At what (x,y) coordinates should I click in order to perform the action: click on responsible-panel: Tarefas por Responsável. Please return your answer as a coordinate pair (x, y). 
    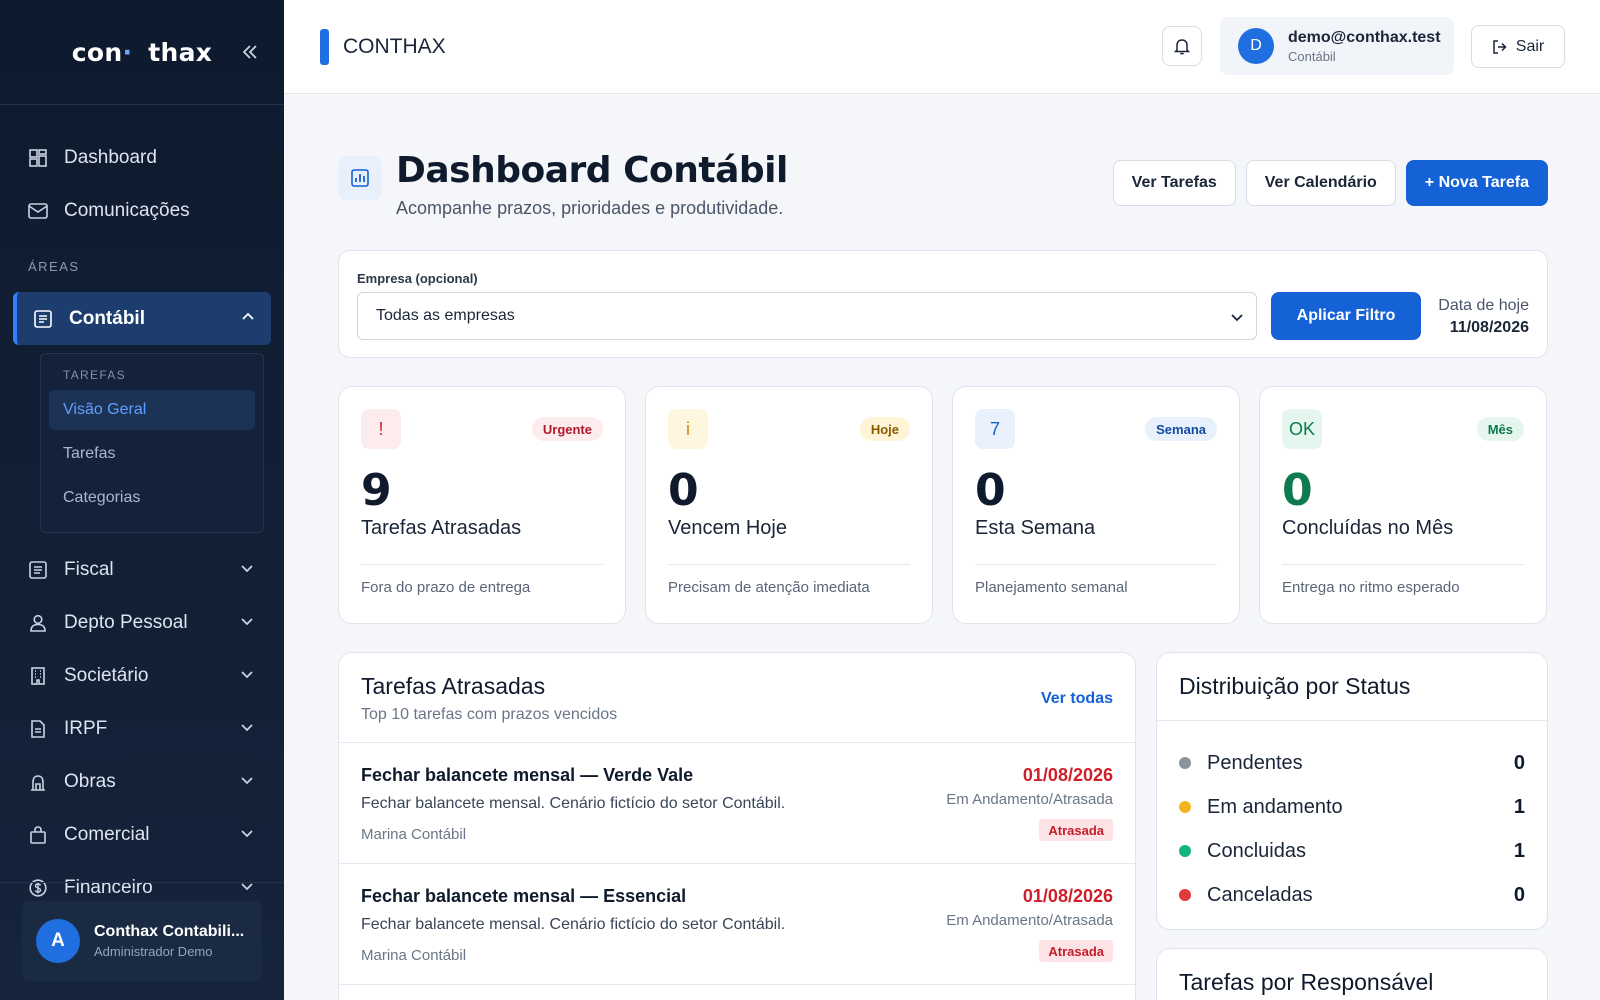
    Looking at the image, I should click on (1352, 974).